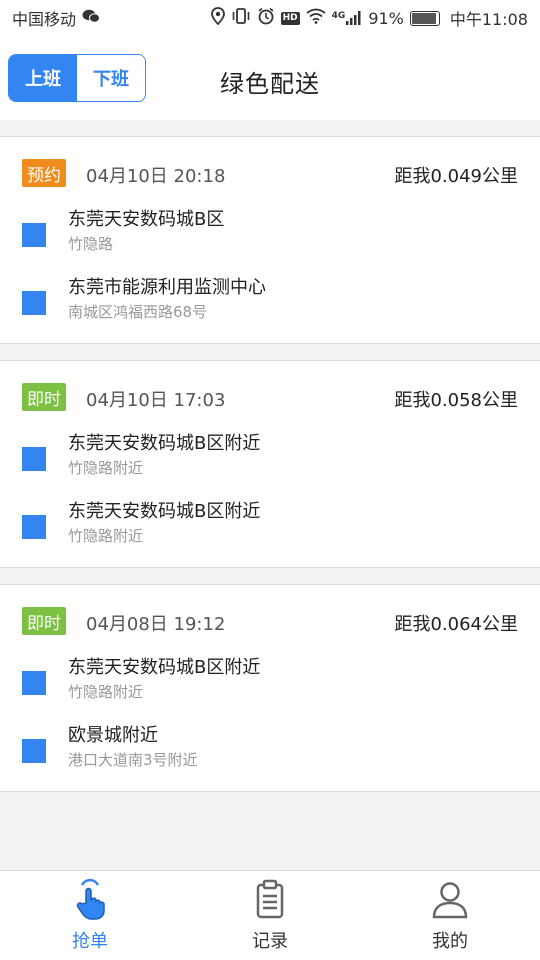 This screenshot has width=540, height=960. What do you see at coordinates (338, 16) in the screenshot?
I see `network-type: 4G` at bounding box center [338, 16].